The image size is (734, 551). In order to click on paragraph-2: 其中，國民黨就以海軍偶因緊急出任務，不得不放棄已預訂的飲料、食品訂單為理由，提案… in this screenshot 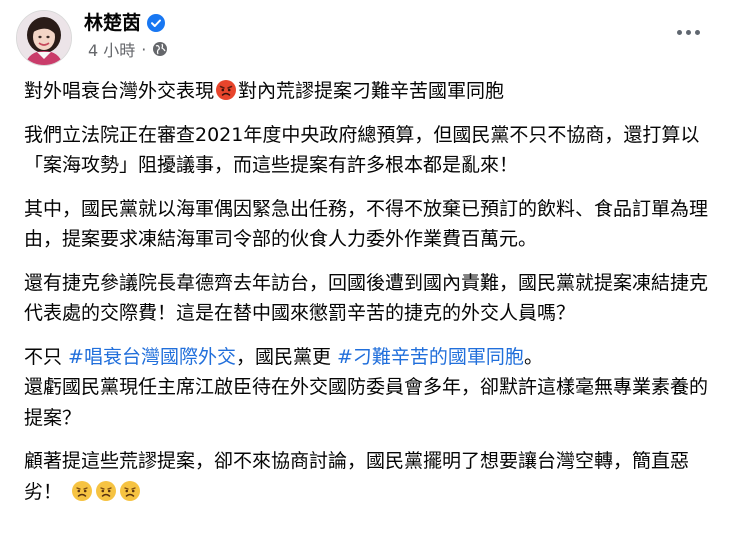, I will do `click(366, 224)`.